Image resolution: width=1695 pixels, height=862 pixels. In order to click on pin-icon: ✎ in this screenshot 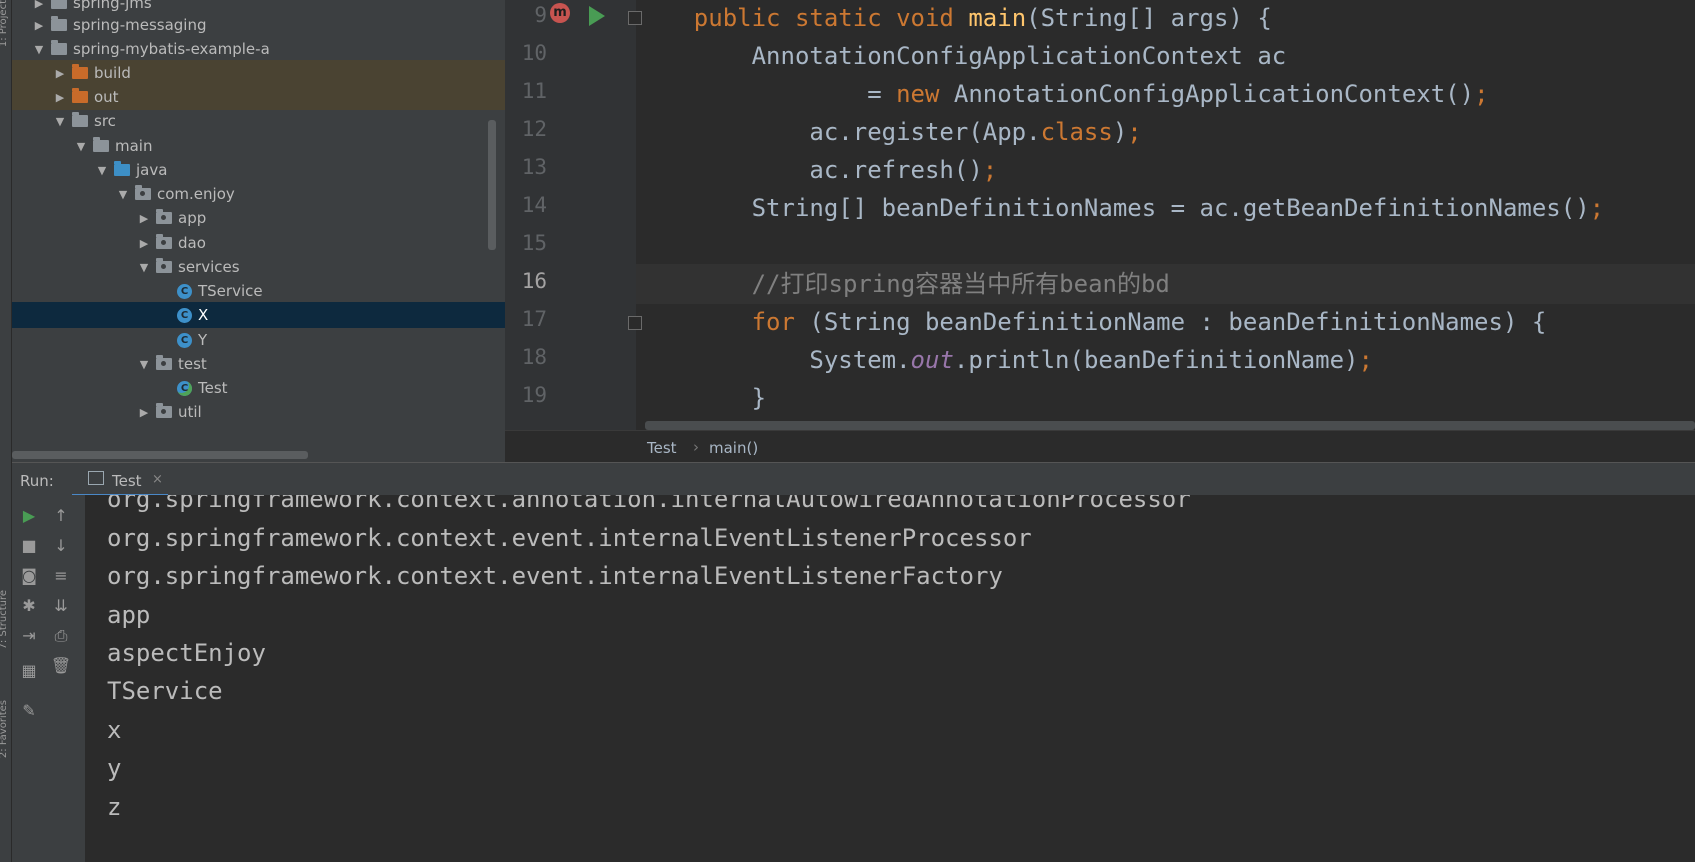, I will do `click(29, 711)`.